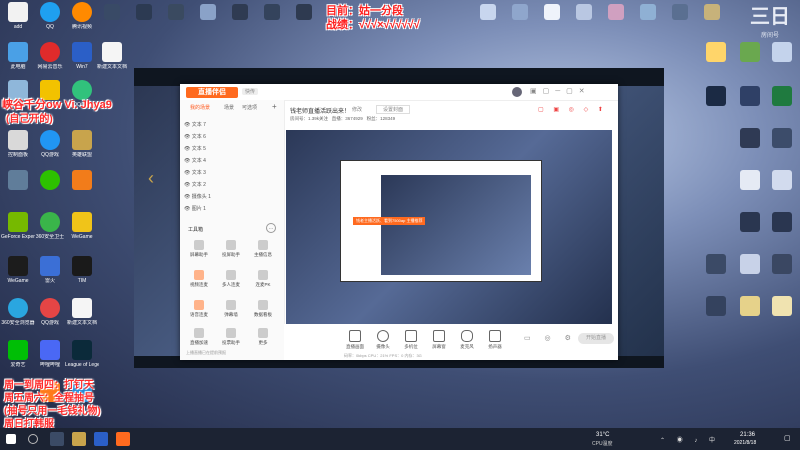  I want to click on tim-icon, so click(82, 266).